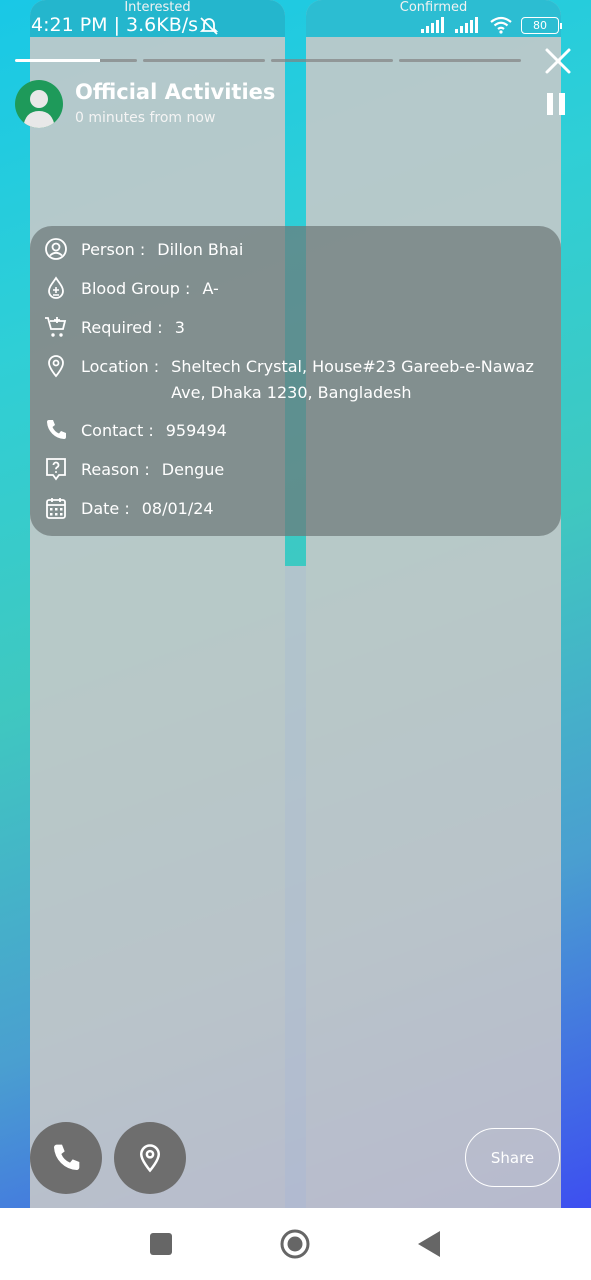  What do you see at coordinates (209, 26) in the screenshot?
I see `bell-muted-icon` at bounding box center [209, 26].